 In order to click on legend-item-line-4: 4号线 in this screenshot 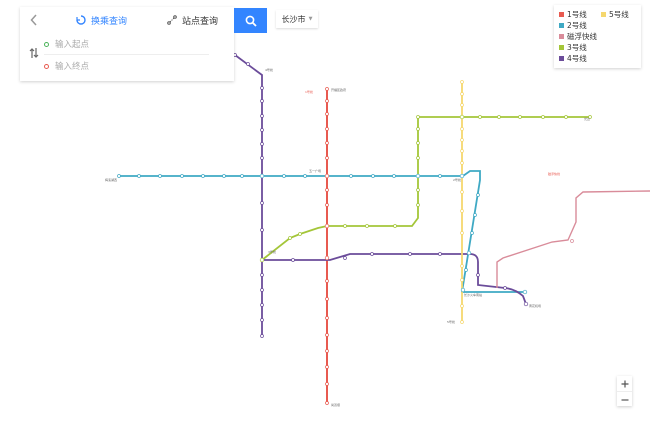, I will do `click(573, 58)`.